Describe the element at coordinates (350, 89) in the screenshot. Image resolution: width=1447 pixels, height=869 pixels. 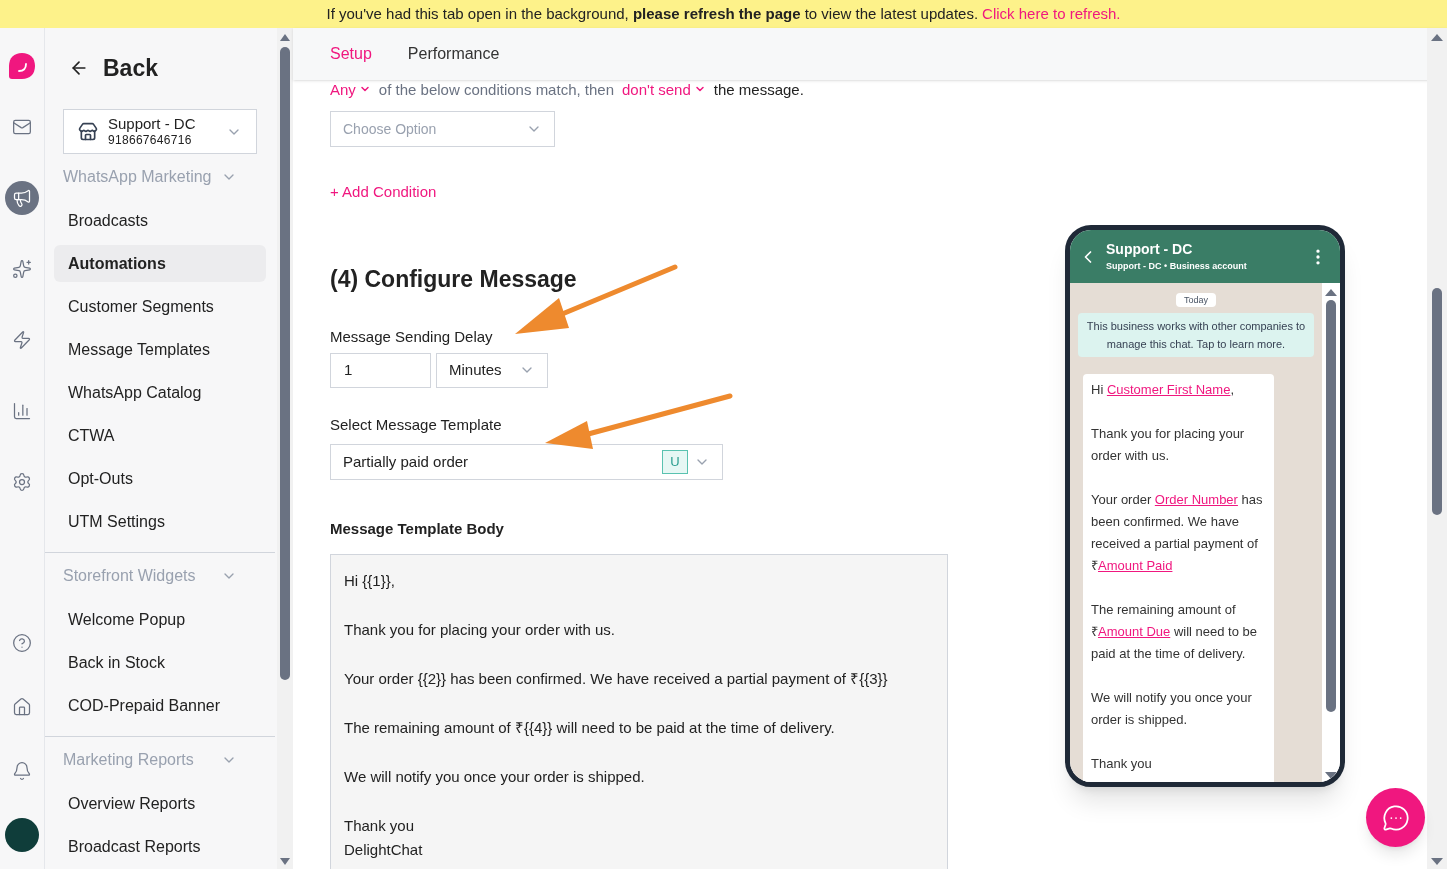
I see `match-dropdown: Any` at that location.